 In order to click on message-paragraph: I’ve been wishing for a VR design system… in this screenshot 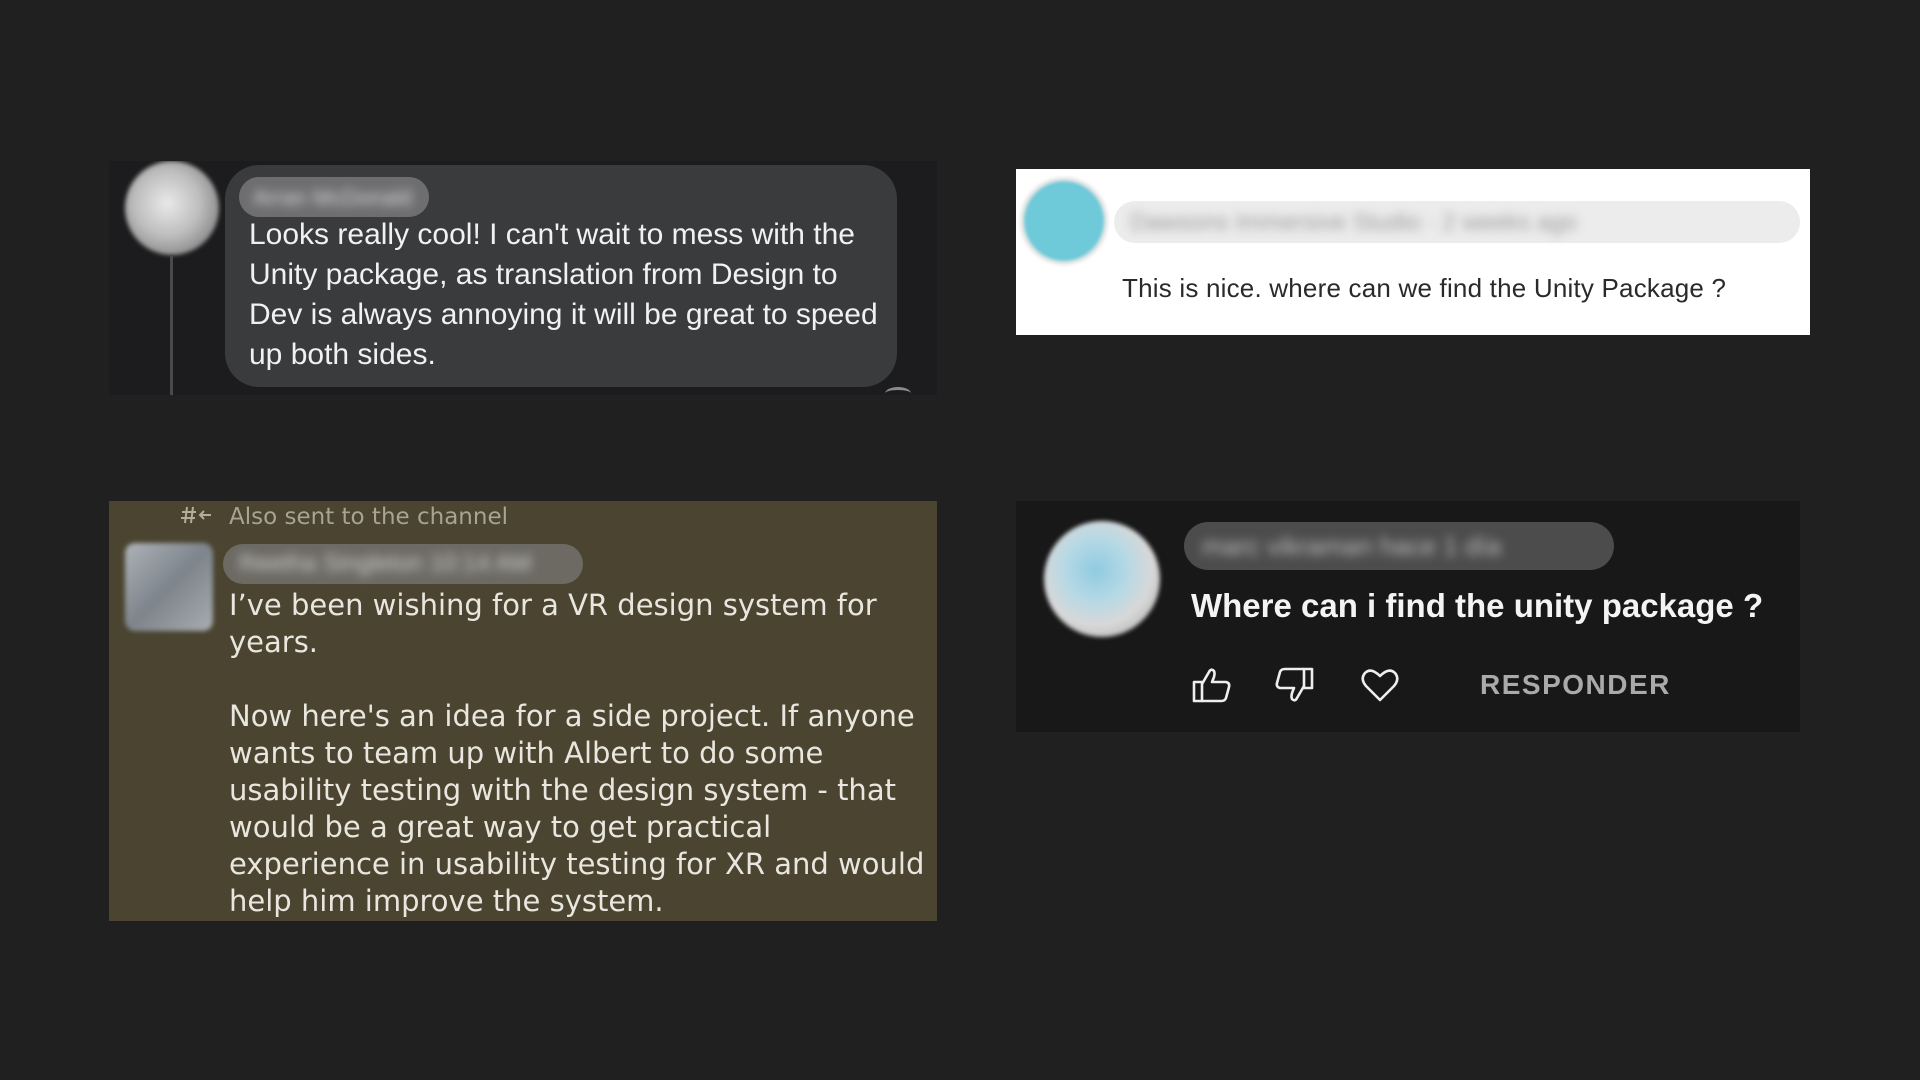, I will do `click(553, 623)`.